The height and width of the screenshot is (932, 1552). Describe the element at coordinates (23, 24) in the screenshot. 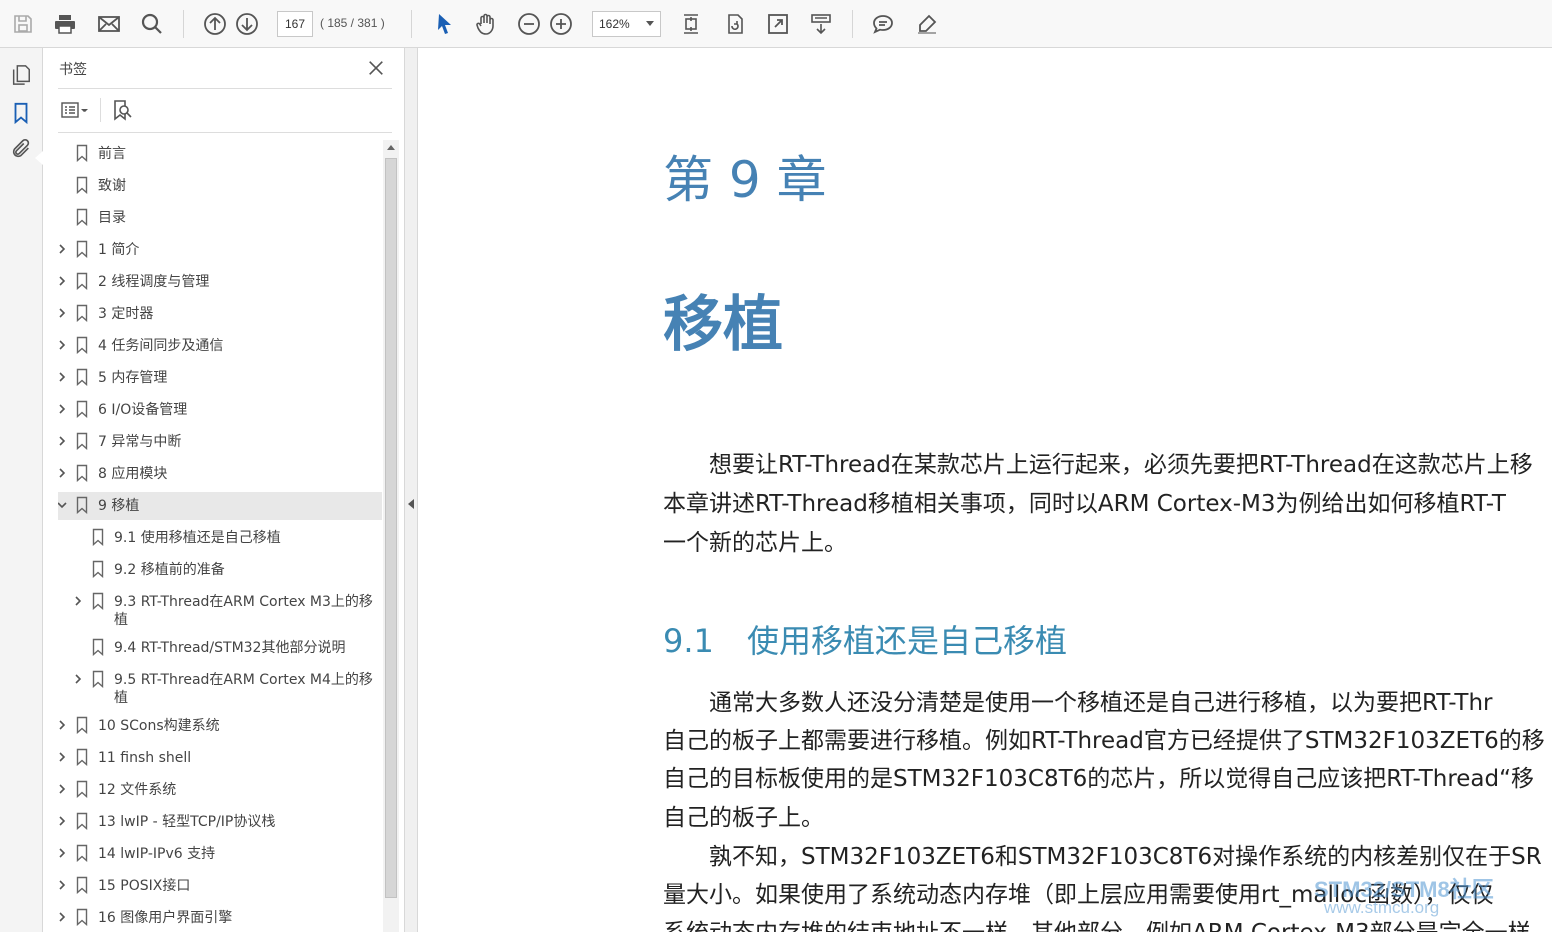

I see `save-icon` at that location.